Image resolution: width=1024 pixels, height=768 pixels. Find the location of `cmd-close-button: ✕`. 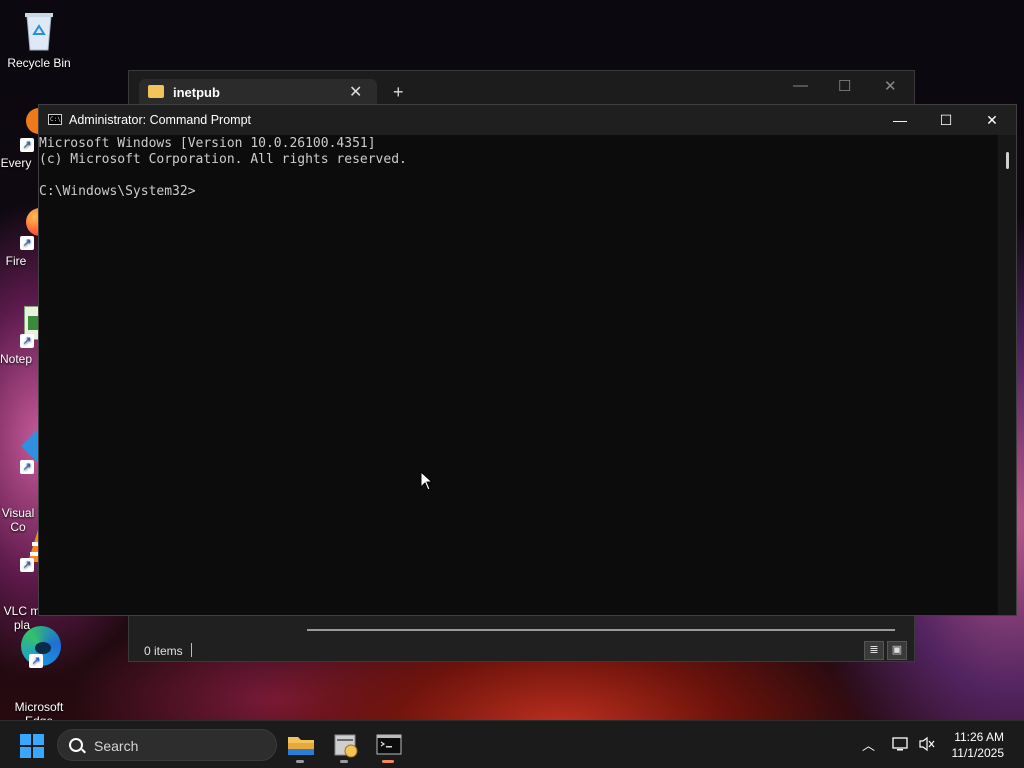

cmd-close-button: ✕ is located at coordinates (992, 120).